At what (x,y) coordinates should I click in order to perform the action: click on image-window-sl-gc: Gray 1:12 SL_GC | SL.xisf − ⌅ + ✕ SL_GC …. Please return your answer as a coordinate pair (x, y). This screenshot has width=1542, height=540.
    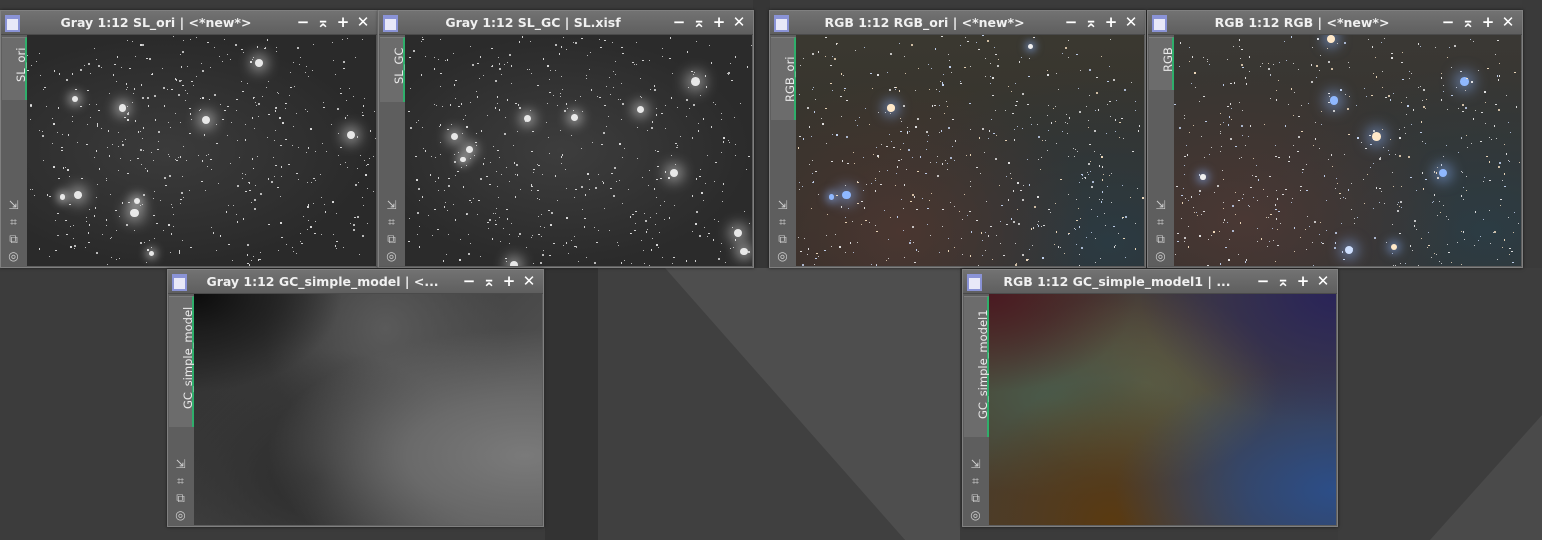
    Looking at the image, I should click on (566, 139).